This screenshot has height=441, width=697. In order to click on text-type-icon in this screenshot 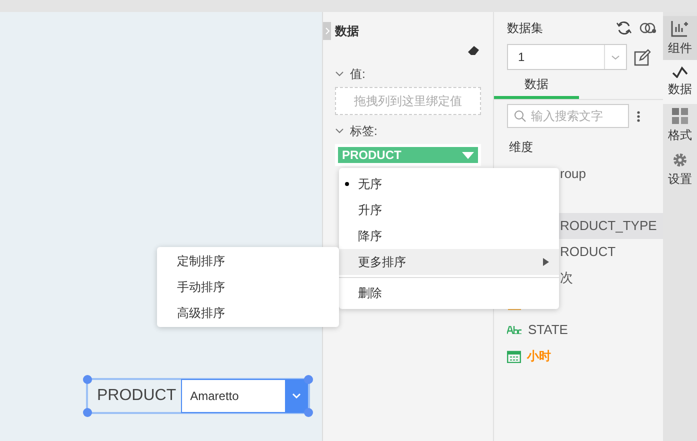, I will do `click(514, 330)`.